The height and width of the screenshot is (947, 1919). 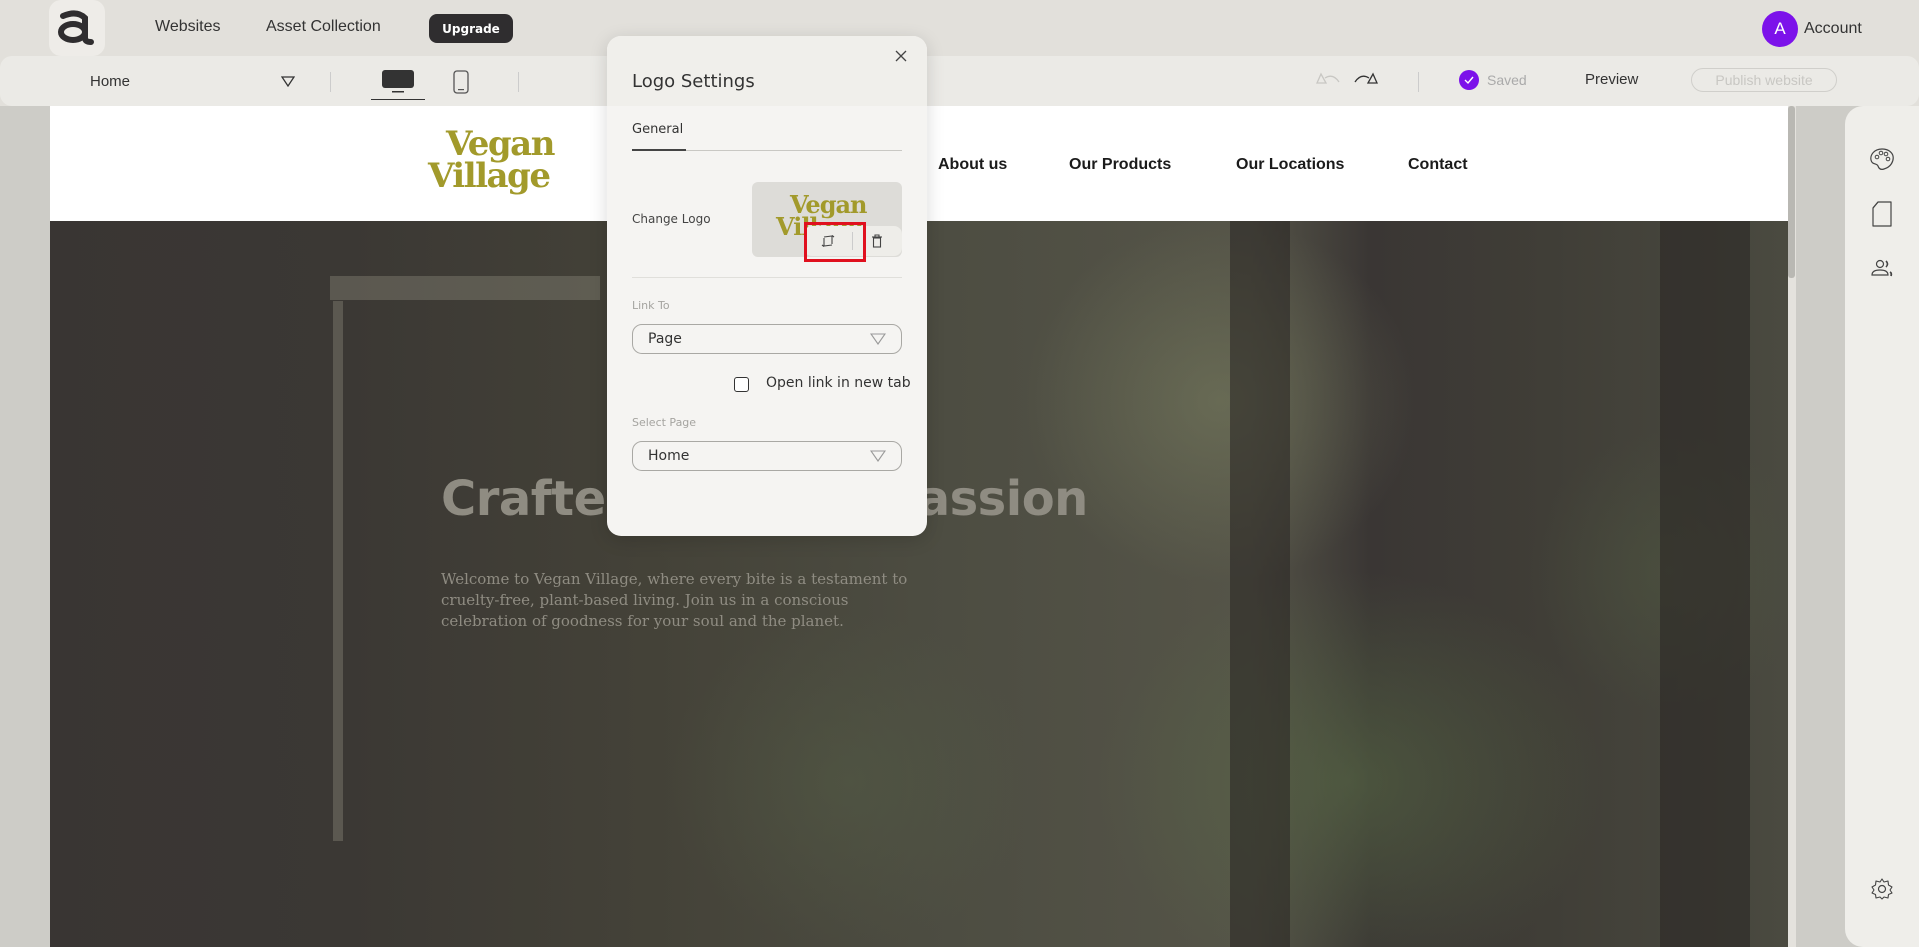 What do you see at coordinates (1764, 80) in the screenshot?
I see `publish-website-button: Publish website` at bounding box center [1764, 80].